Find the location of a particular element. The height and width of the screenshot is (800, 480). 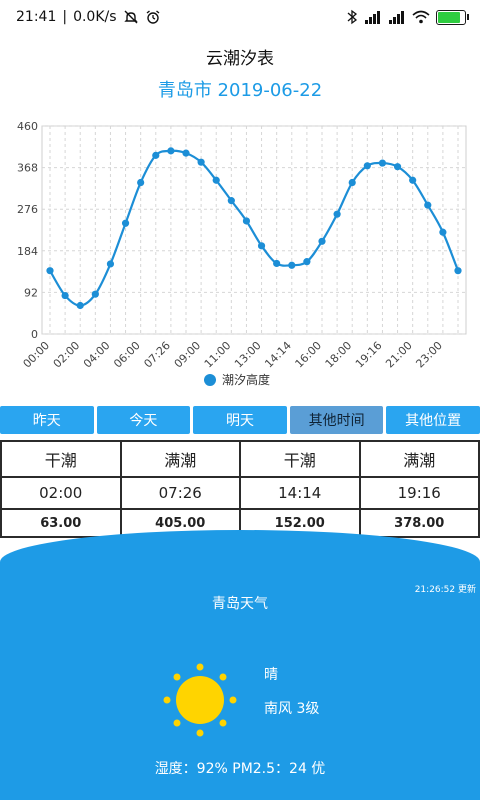

x-tick-label: 18:00 is located at coordinates (339, 355).